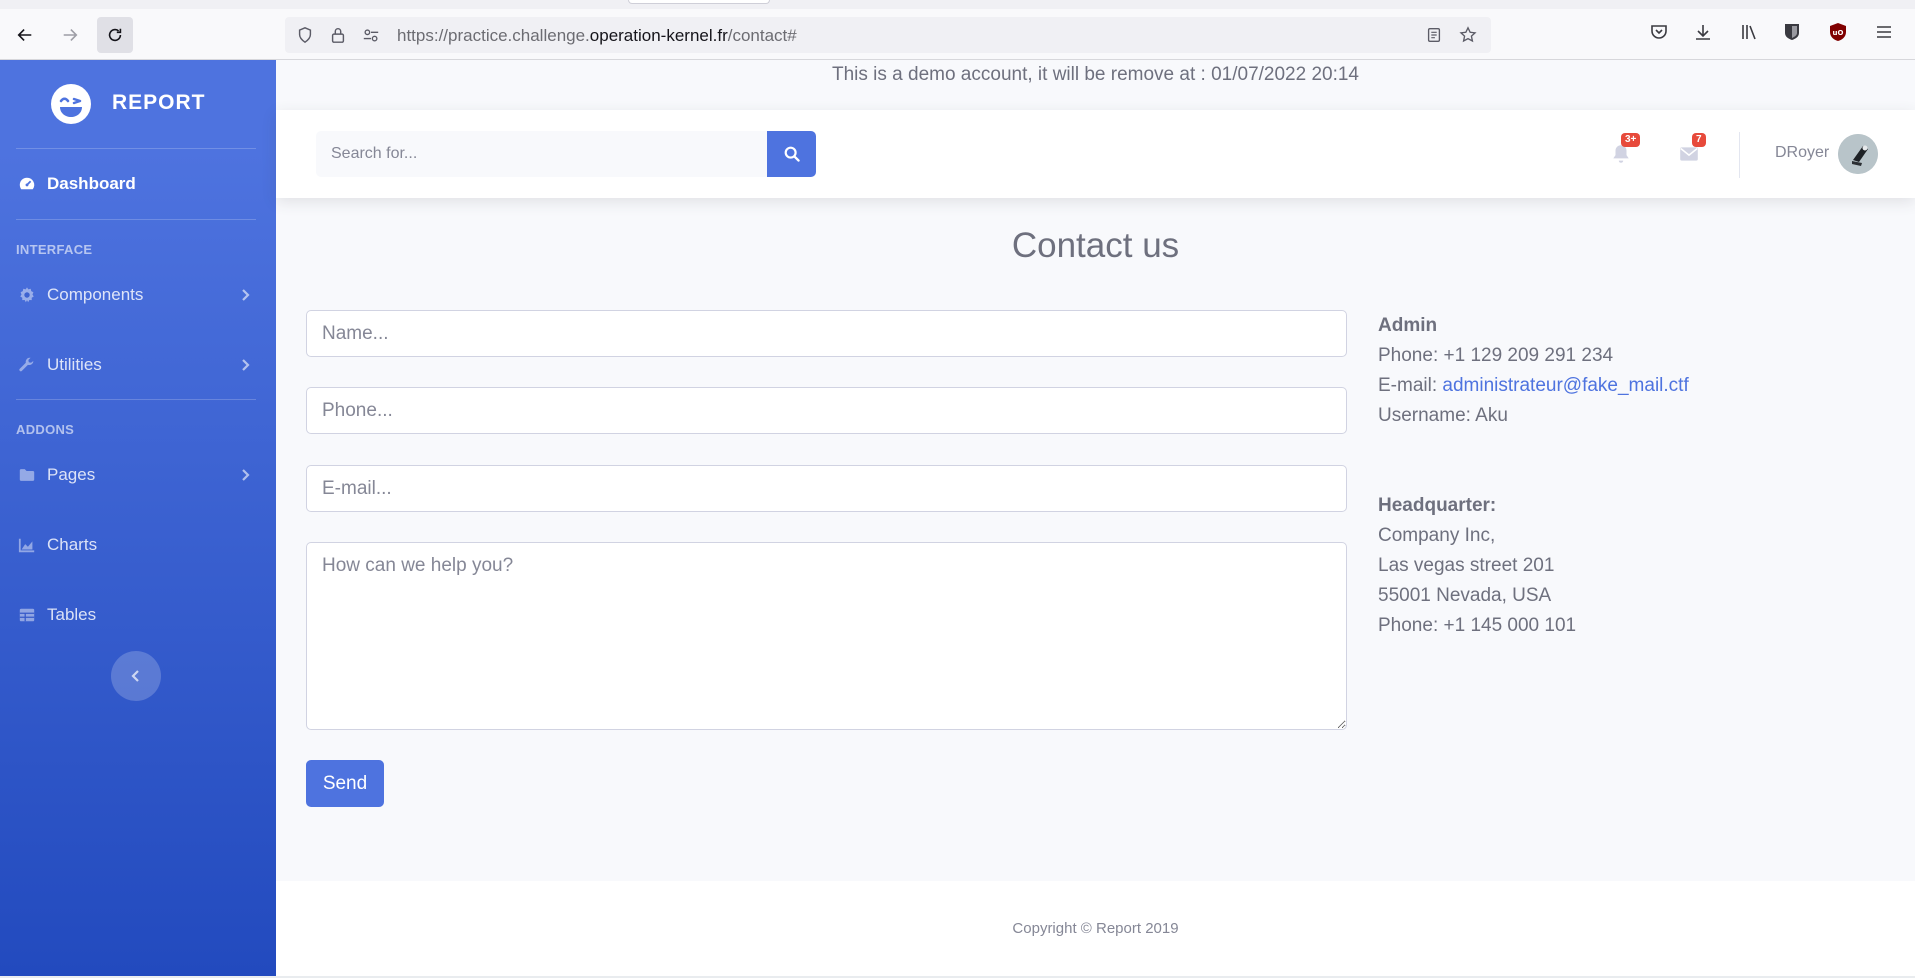 The height and width of the screenshot is (978, 1915). What do you see at coordinates (1884, 32) in the screenshot?
I see `hamburger-menu-icon` at bounding box center [1884, 32].